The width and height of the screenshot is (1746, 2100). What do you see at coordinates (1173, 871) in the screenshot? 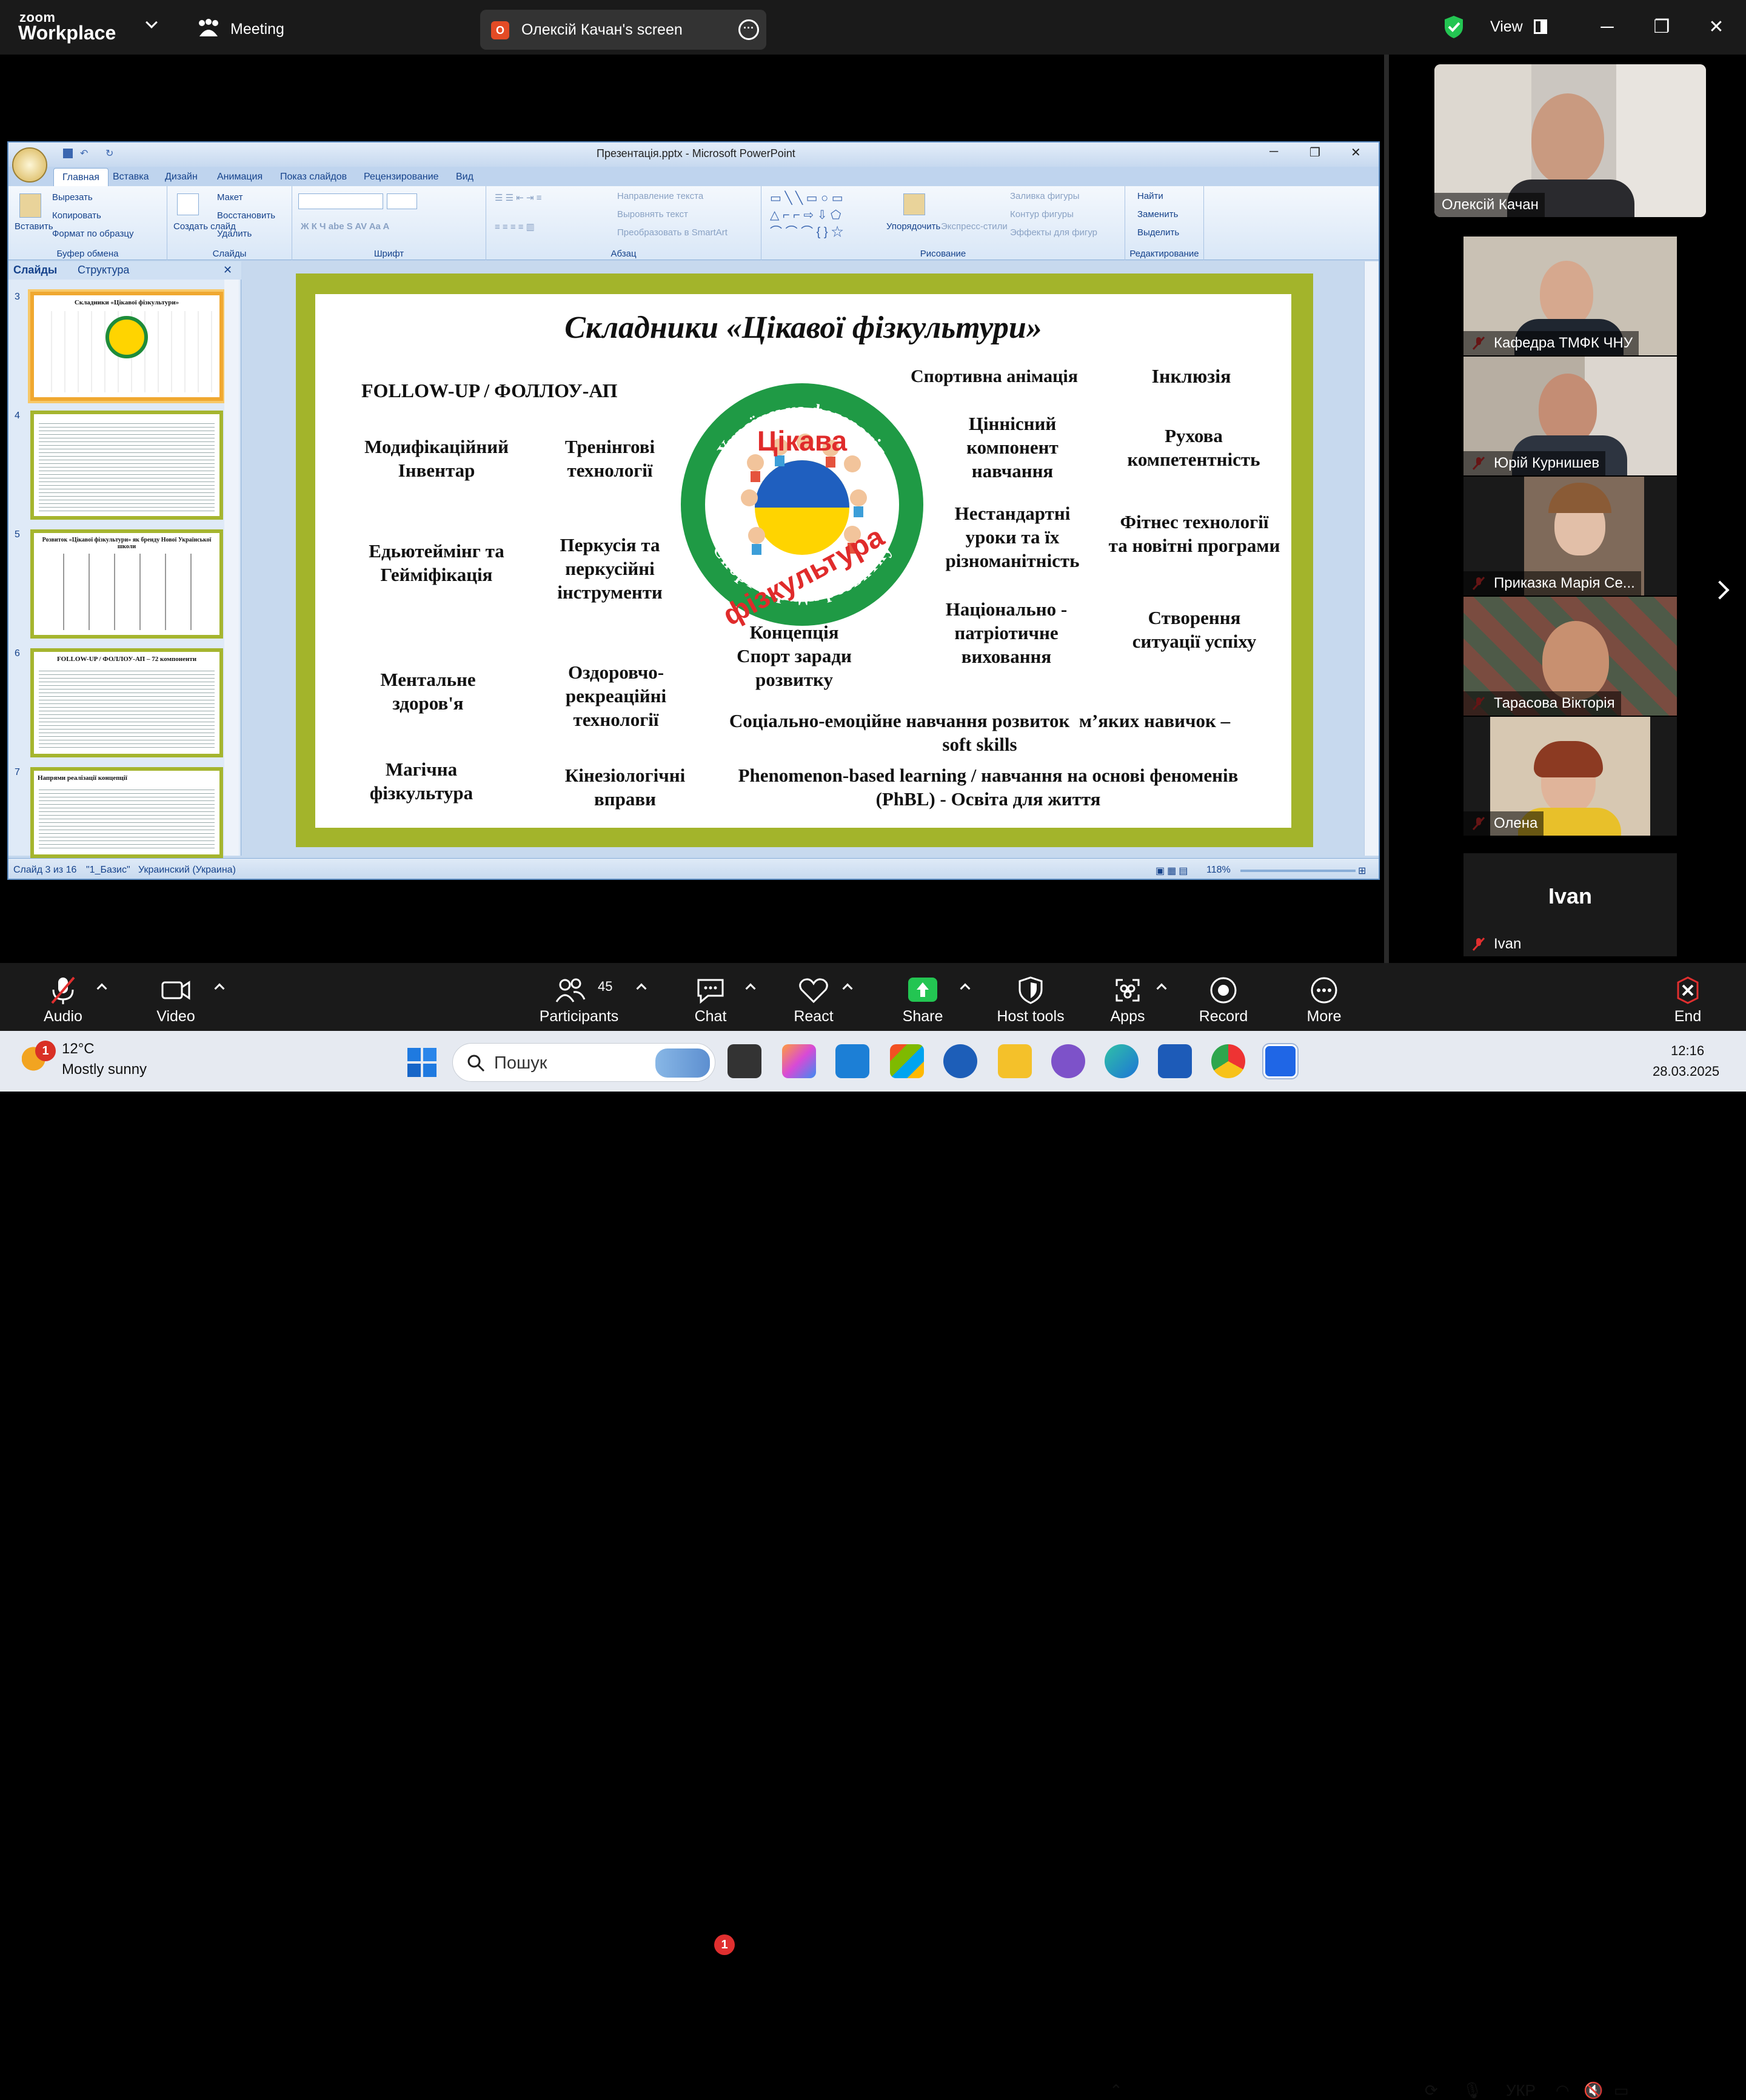
I see `view-mode-buttons: ▣▦▤` at bounding box center [1173, 871].